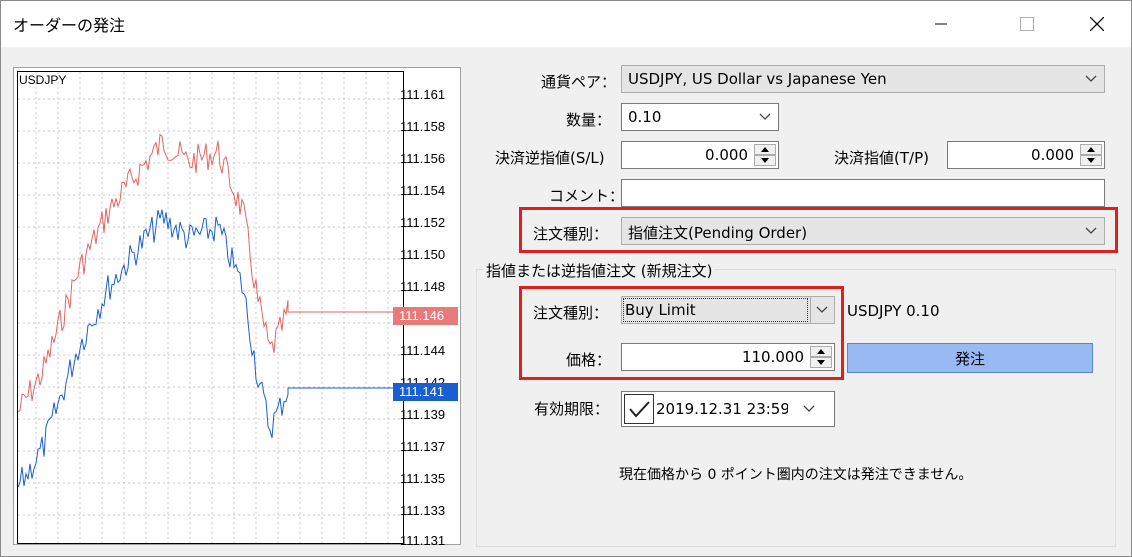 This screenshot has width=1132, height=557. What do you see at coordinates (423, 286) in the screenshot?
I see `price-axis-label: 111.148` at bounding box center [423, 286].